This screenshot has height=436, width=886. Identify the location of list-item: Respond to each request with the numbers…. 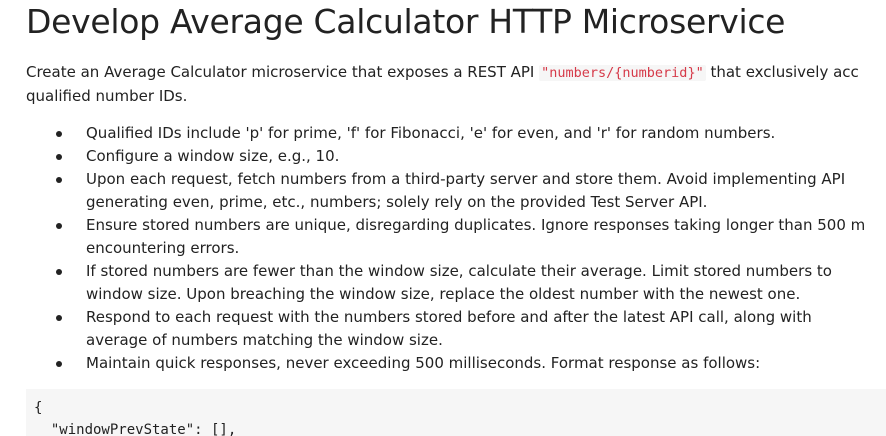
(456, 329).